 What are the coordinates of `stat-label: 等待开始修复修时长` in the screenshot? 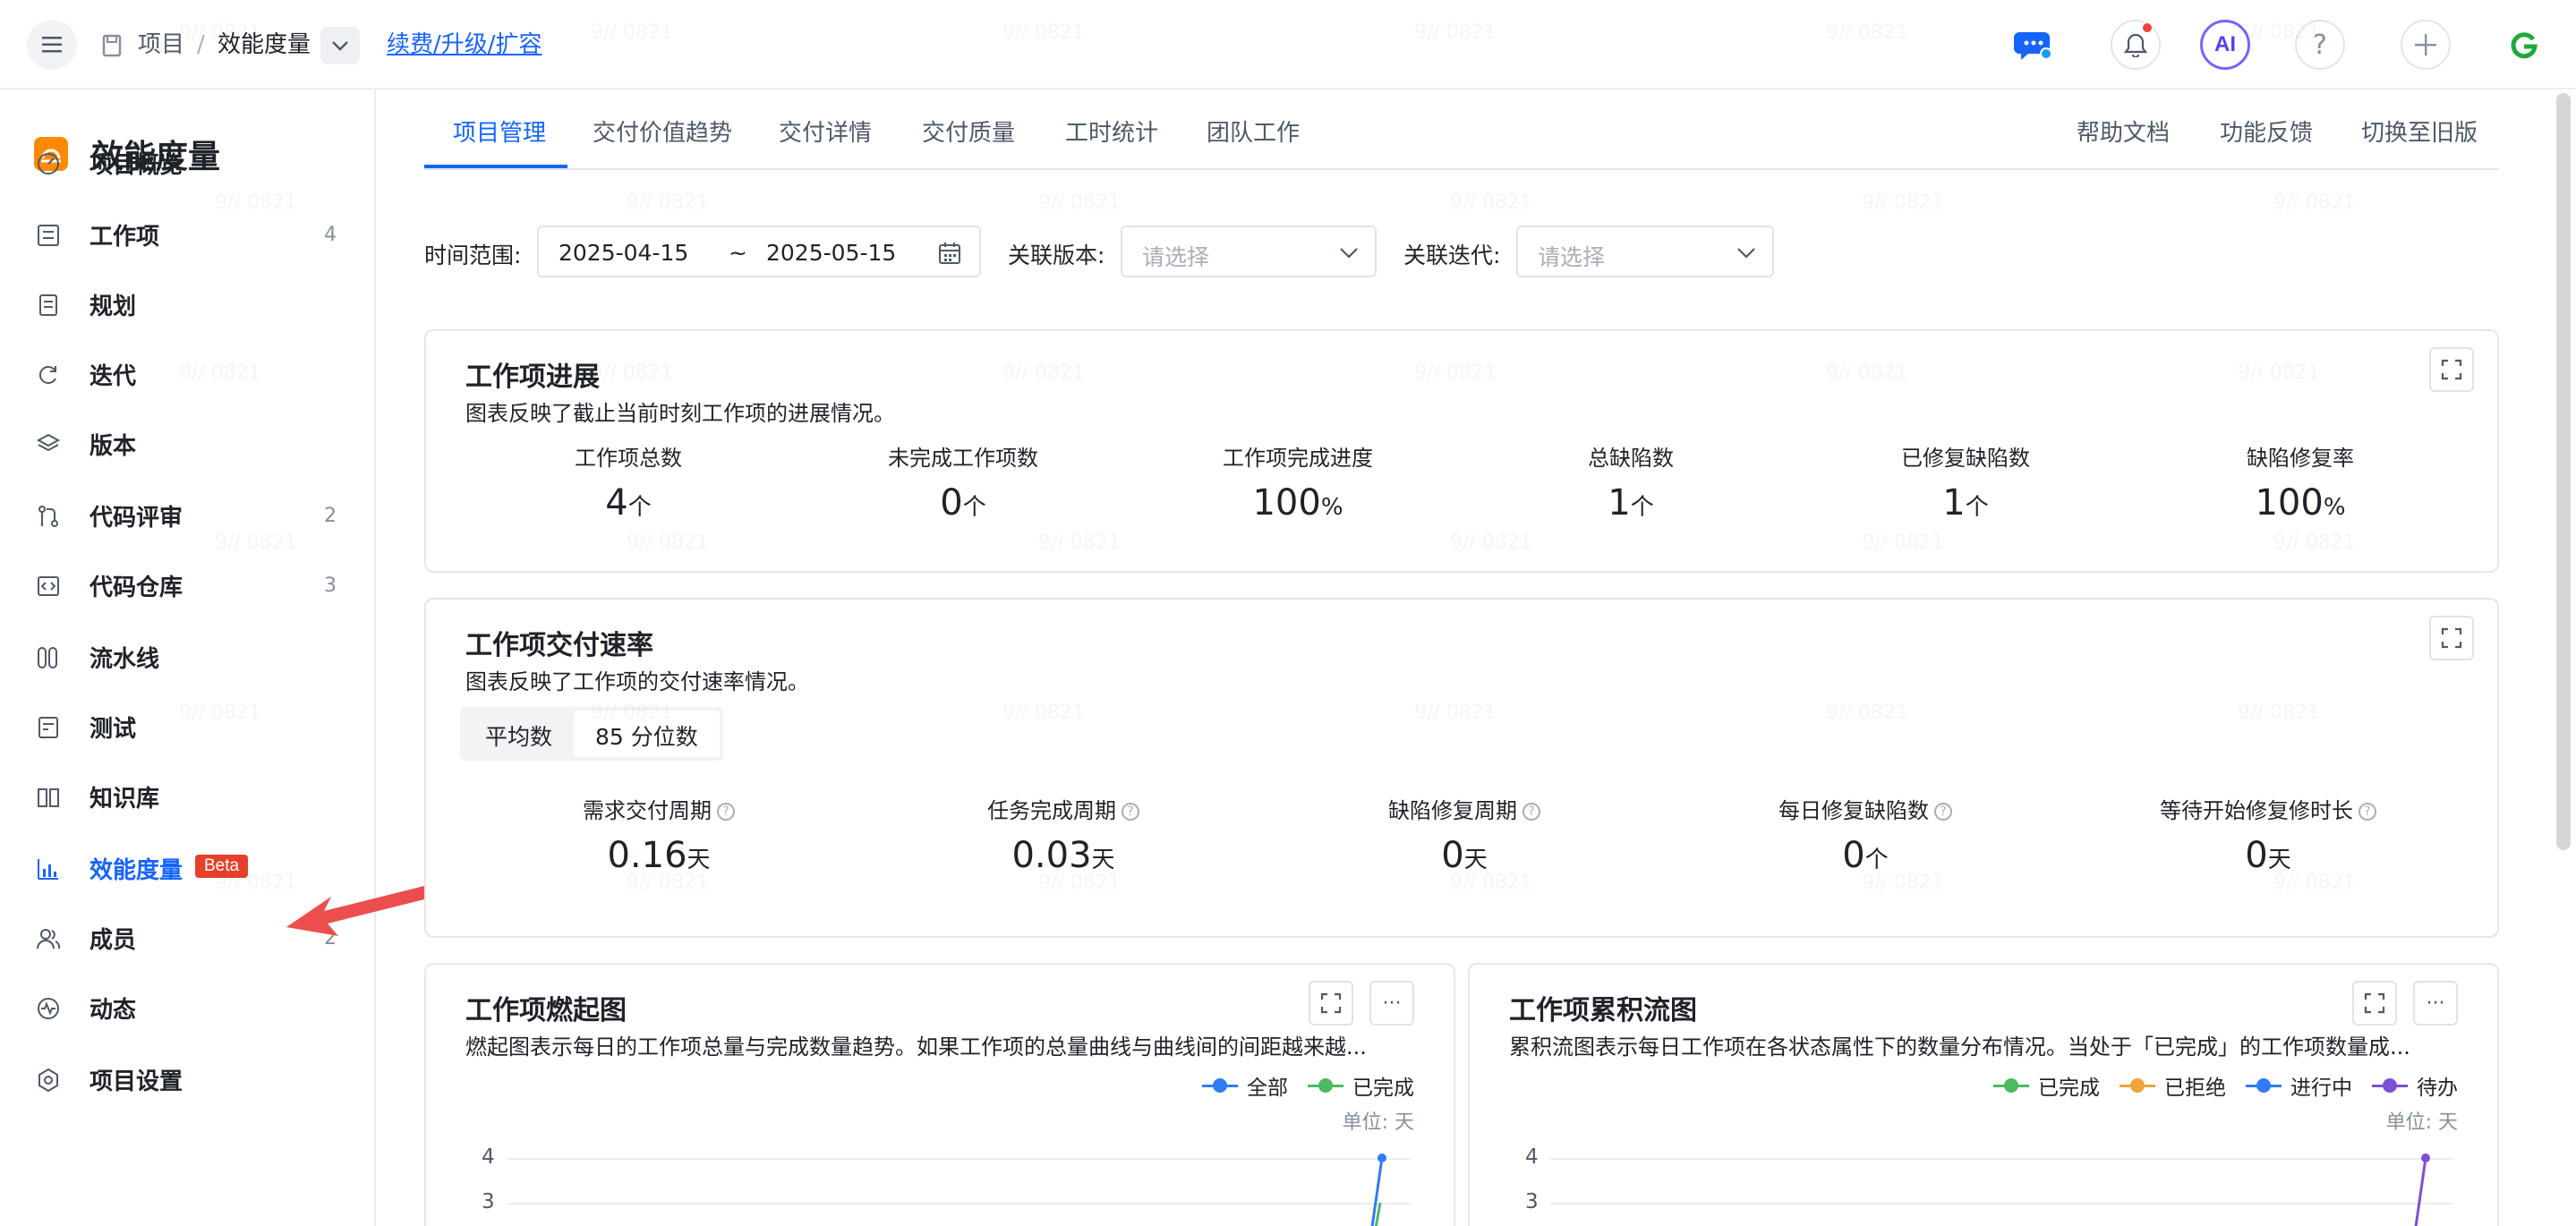 It's located at (2256, 810).